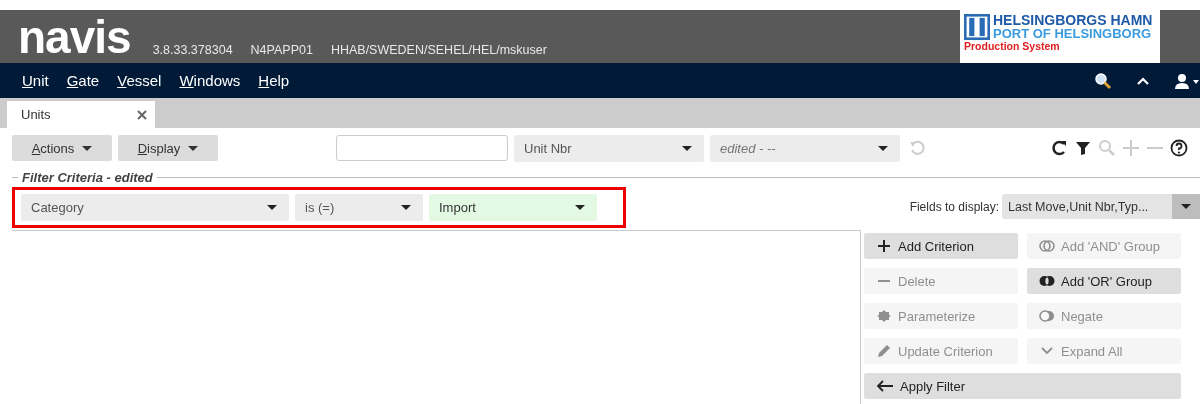  What do you see at coordinates (192, 51) in the screenshot?
I see `version-text: 3.8.33.378304` at bounding box center [192, 51].